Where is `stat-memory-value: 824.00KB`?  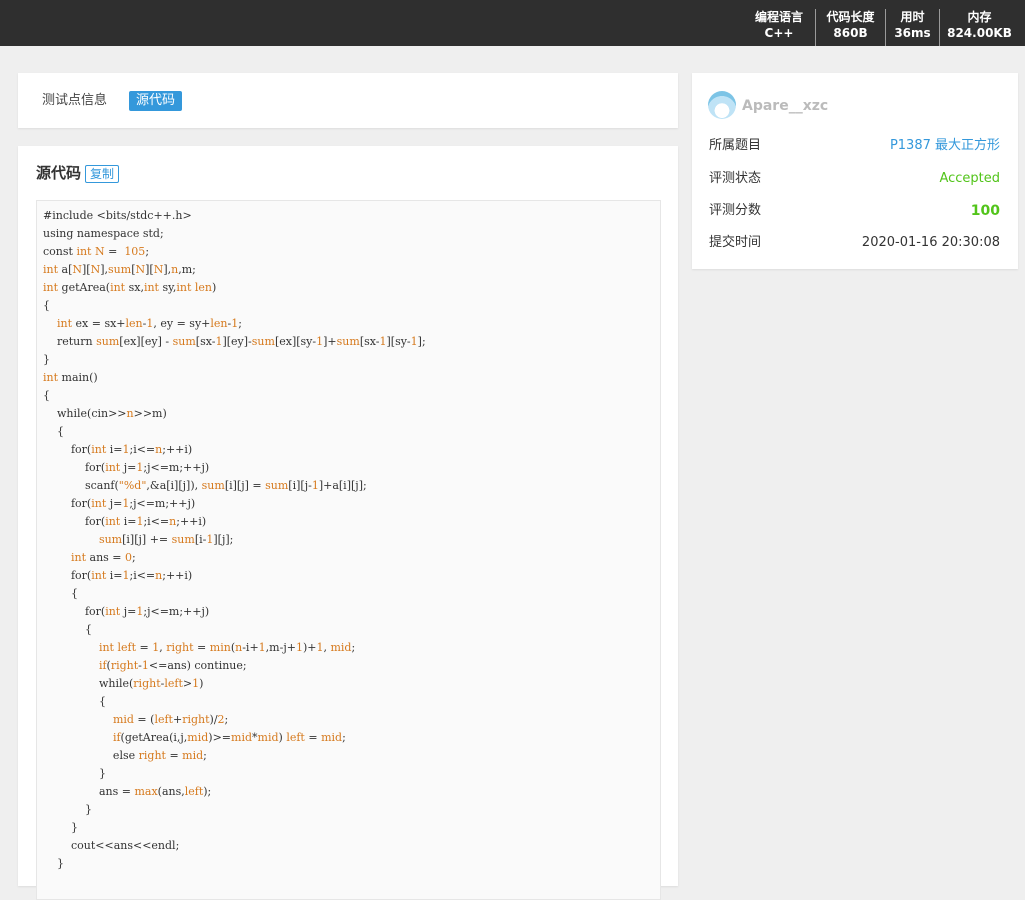
stat-memory-value: 824.00KB is located at coordinates (979, 33).